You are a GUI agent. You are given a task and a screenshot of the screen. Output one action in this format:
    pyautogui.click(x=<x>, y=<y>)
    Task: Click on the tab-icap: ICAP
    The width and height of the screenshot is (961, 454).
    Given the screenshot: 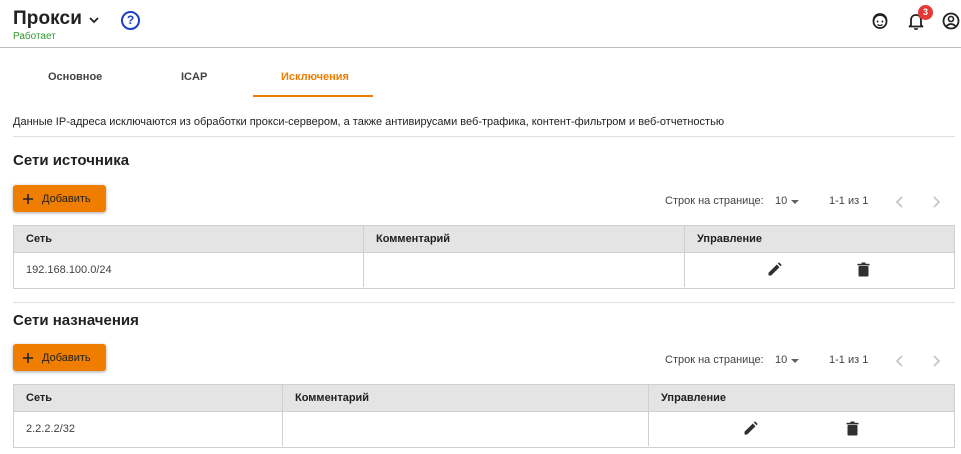 What is the action you would take?
    pyautogui.click(x=194, y=77)
    